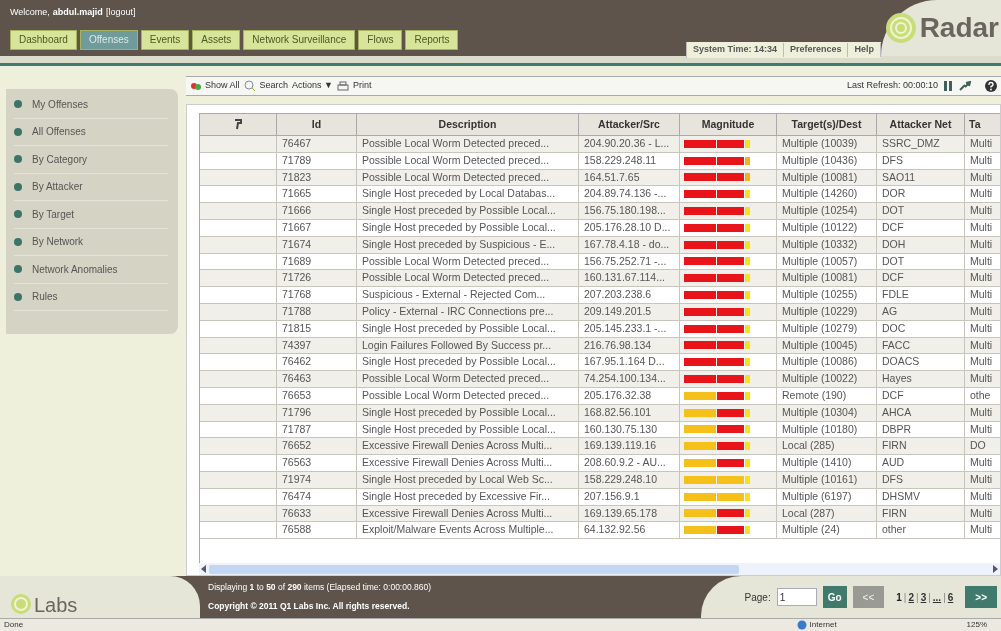 The image size is (1001, 631). What do you see at coordinates (362, 86) in the screenshot?
I see `print-button: Print` at bounding box center [362, 86].